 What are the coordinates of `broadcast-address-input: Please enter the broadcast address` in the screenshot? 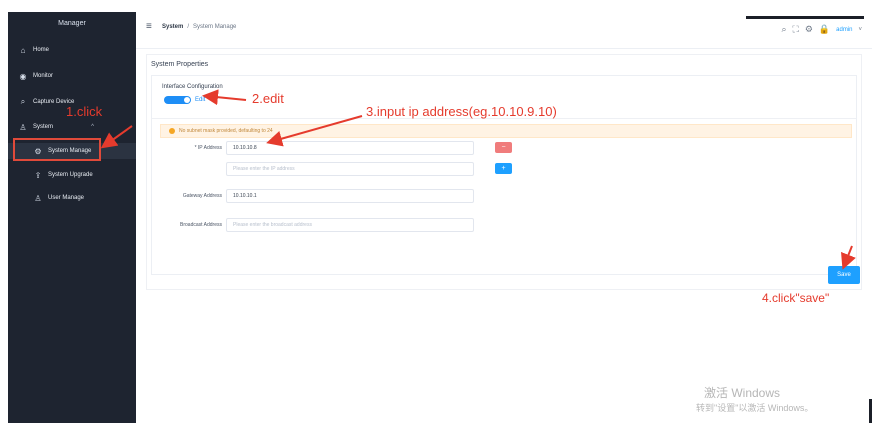 It's located at (350, 225).